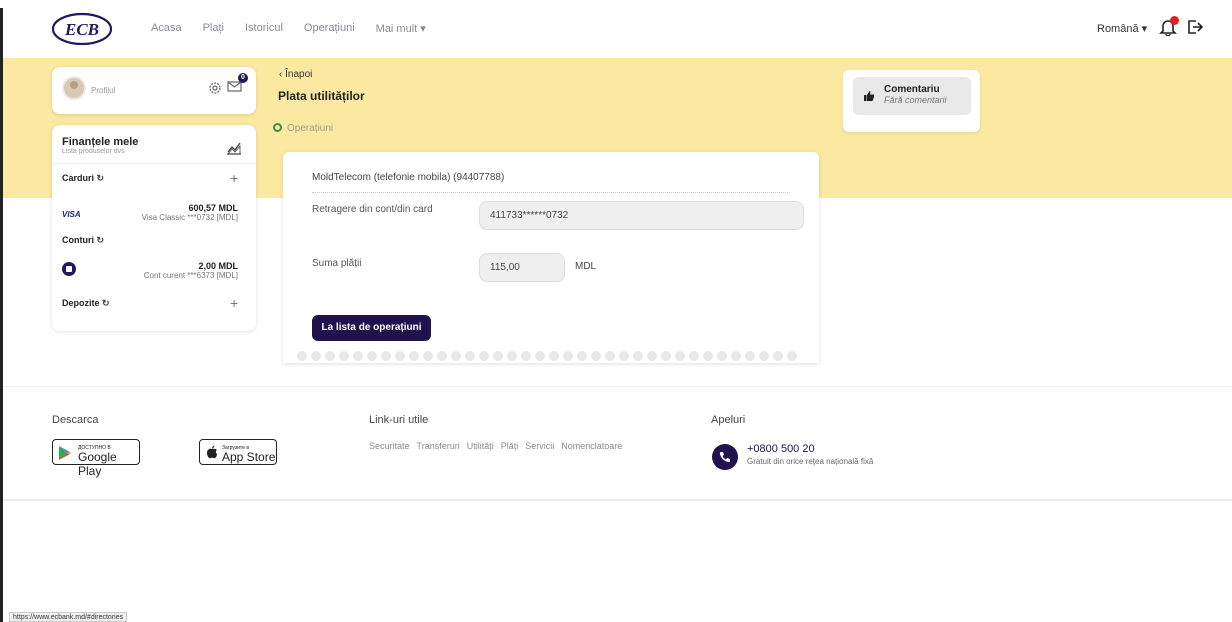 Image resolution: width=1232 pixels, height=622 pixels. Describe the element at coordinates (218, 266) in the screenshot. I see `account-amount: 2,00 MDL` at that location.